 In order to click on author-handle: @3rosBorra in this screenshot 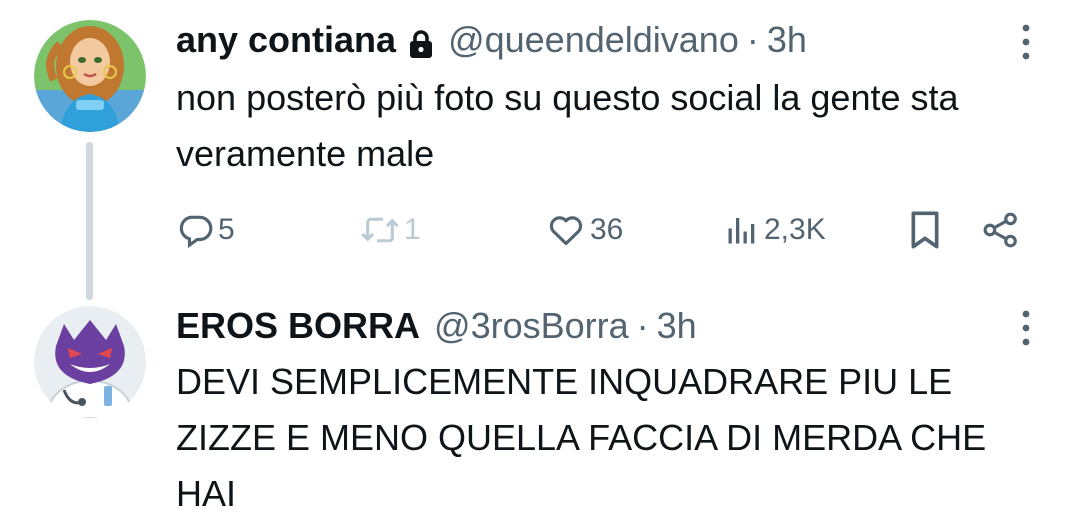, I will do `click(531, 326)`.